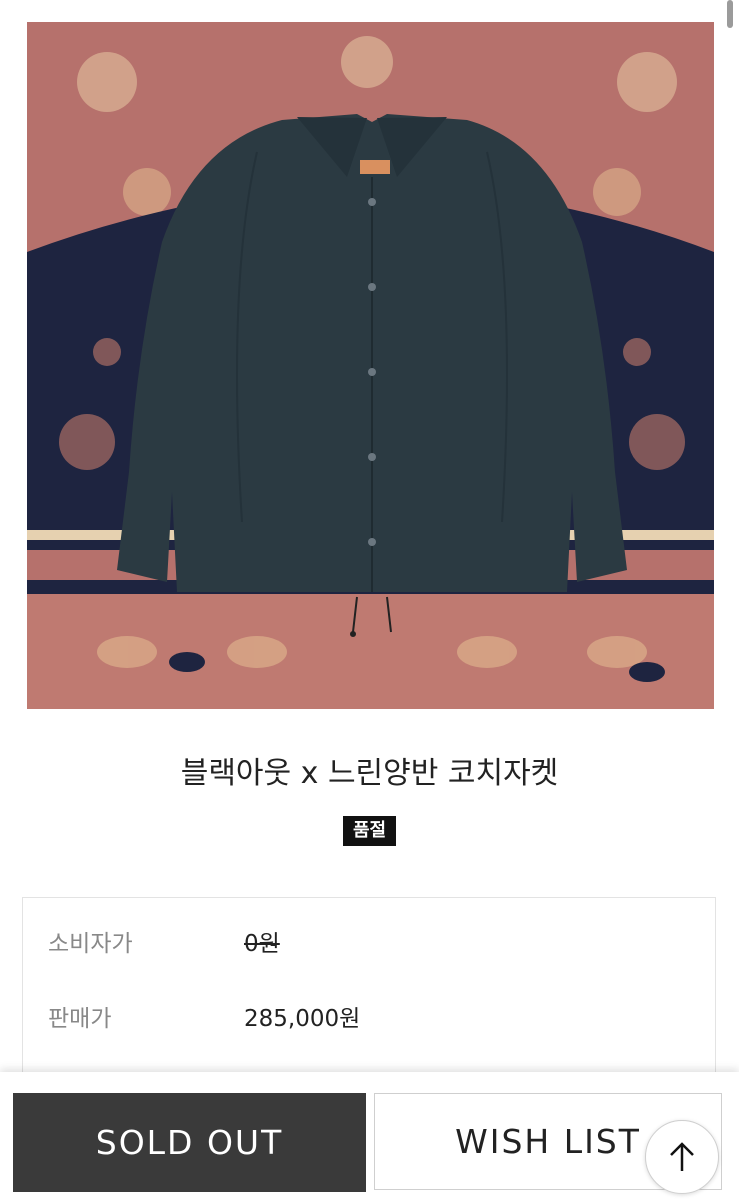 The width and height of the screenshot is (739, 1200). I want to click on consumer-price-label: 소비자가, so click(90, 944).